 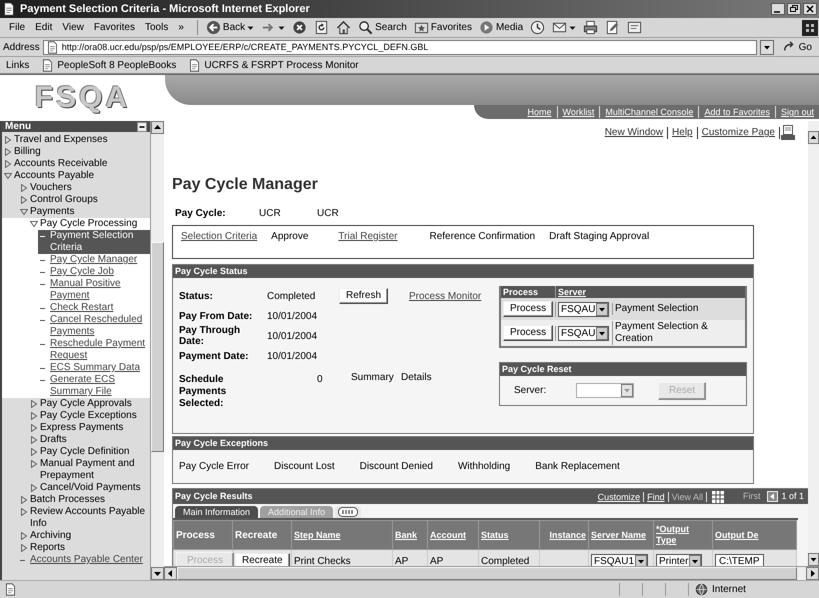 I want to click on search-button: Search, so click(x=382, y=27).